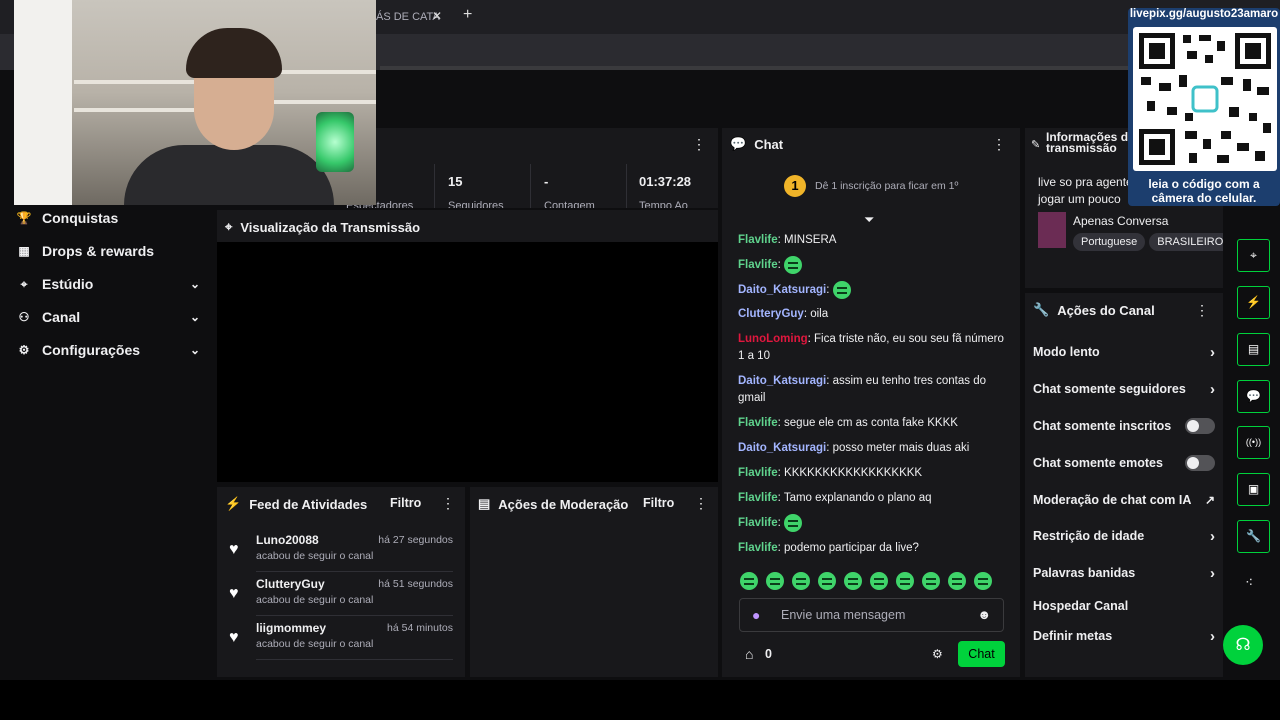 This screenshot has width=1280, height=720. I want to click on chat-username: LunoLoming, so click(773, 339).